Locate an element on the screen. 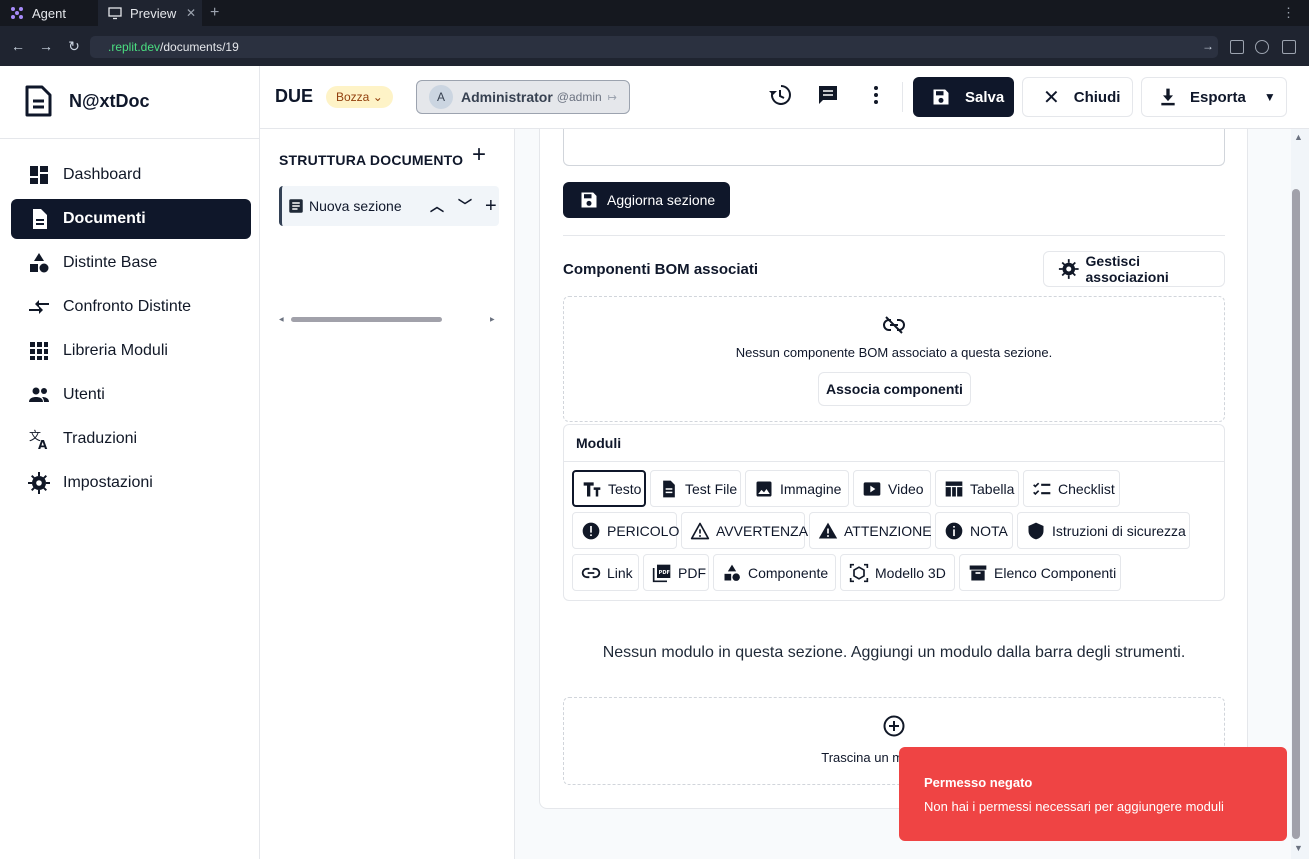  document-logo-icon is located at coordinates (38, 101).